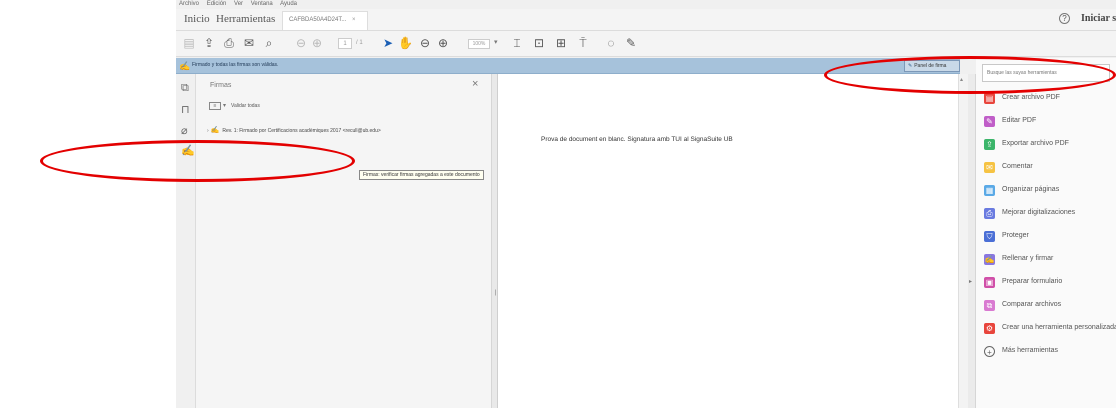 The width and height of the screenshot is (1116, 408). I want to click on bookmark-icon: ⊓, so click(185, 109).